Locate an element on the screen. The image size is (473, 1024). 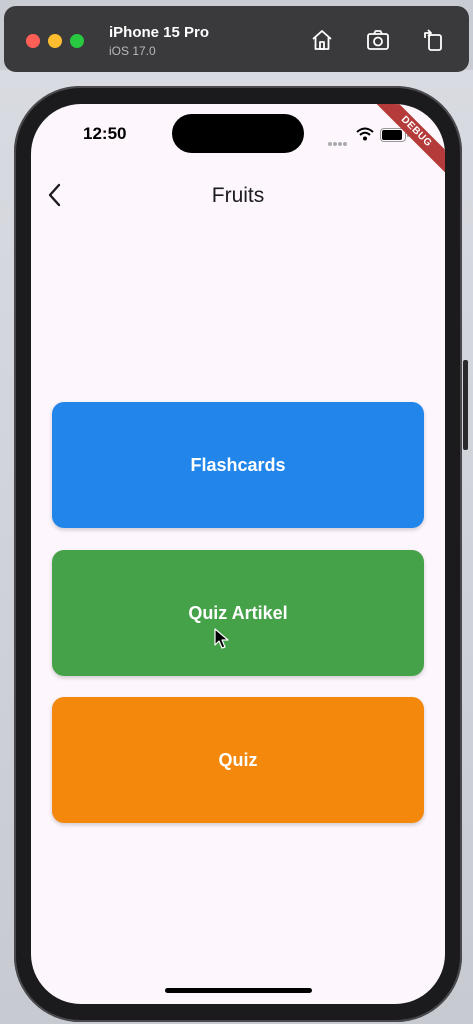
mouse-cursor-icon is located at coordinates (221, 638).